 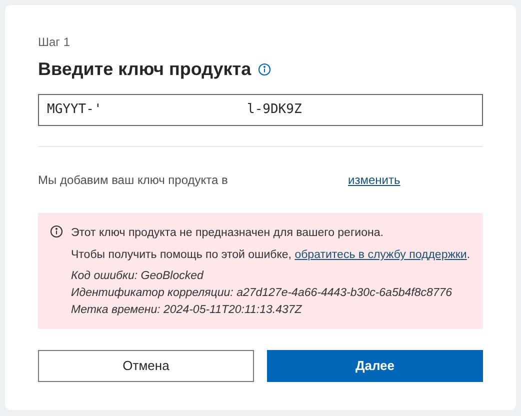 I want to click on error-detail: Идентификатор корреляции: a27d127e-4a66-4443-b30c-6a5b4f8c8776, so click(x=262, y=293).